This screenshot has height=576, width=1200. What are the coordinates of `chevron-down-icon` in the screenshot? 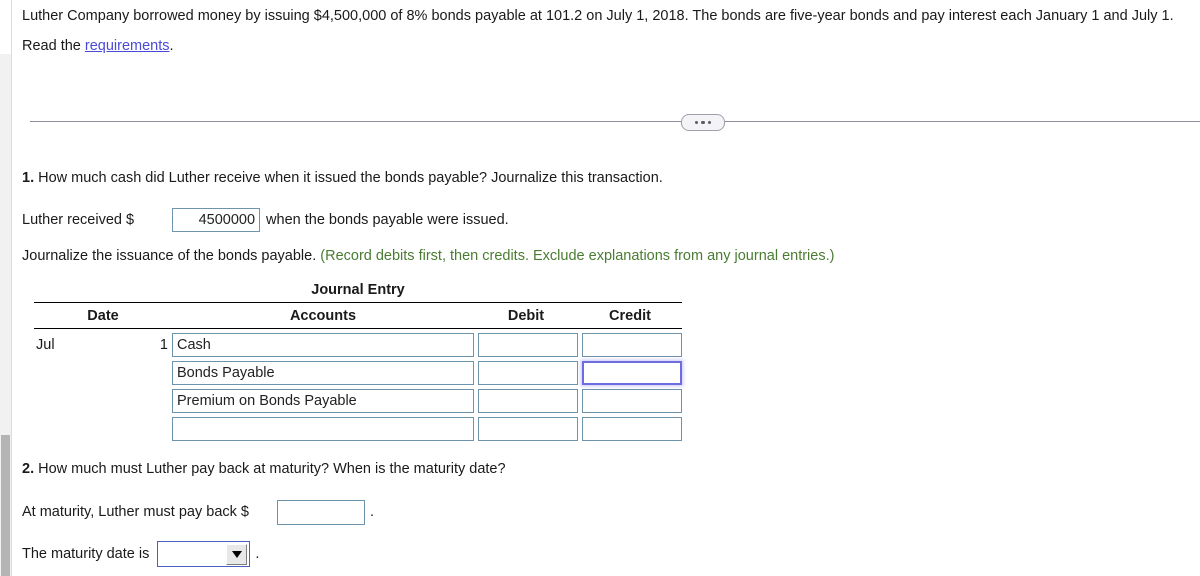 It's located at (237, 554).